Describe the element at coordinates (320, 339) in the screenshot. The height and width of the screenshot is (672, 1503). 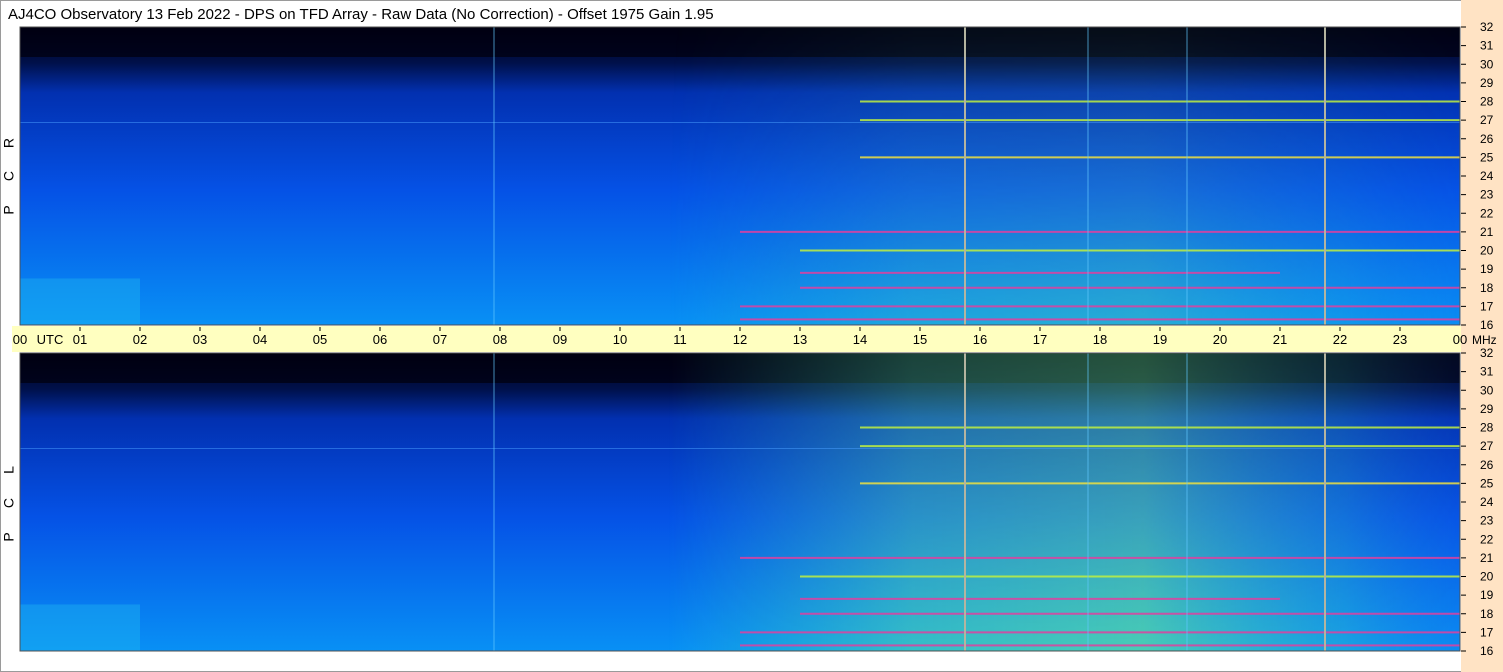
I see `time-tick-label: 05` at that location.